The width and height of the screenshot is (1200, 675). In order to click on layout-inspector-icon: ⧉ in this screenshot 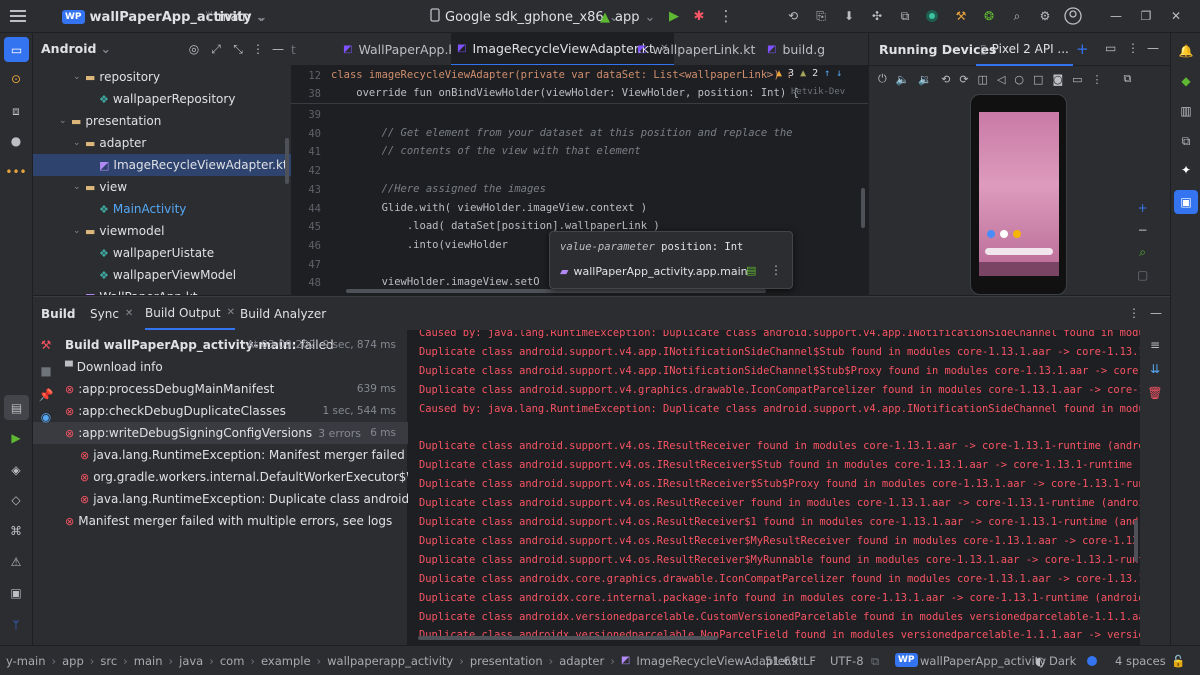, I will do `click(905, 16)`.